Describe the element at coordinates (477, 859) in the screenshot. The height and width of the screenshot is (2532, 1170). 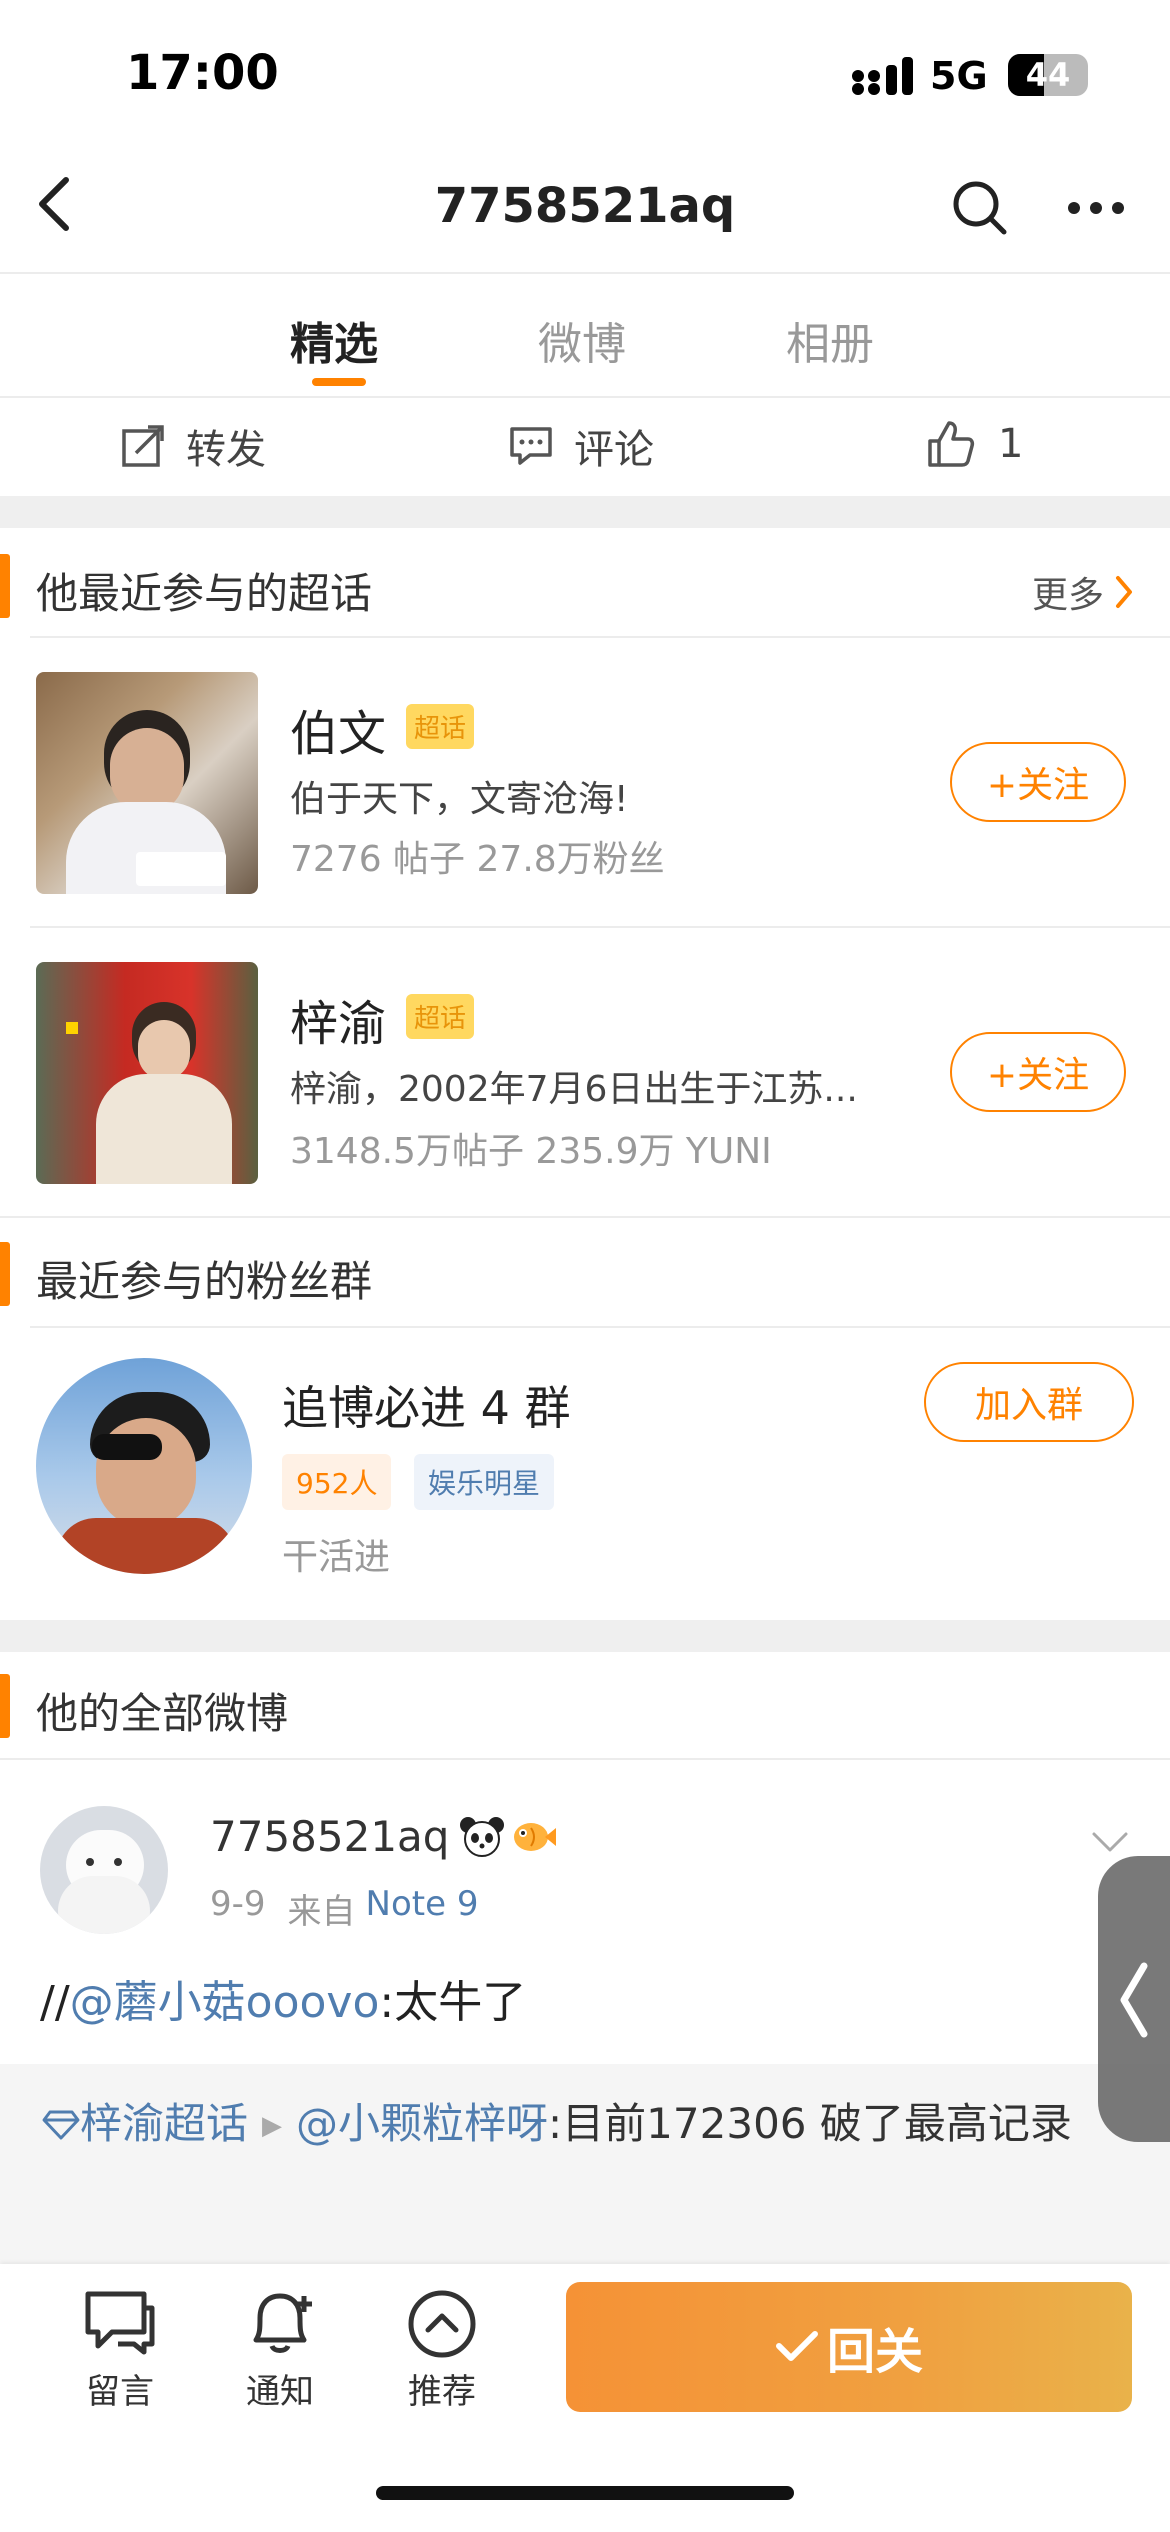
I see `topic-stats: 7276 帖子 27.8万粉丝` at that location.